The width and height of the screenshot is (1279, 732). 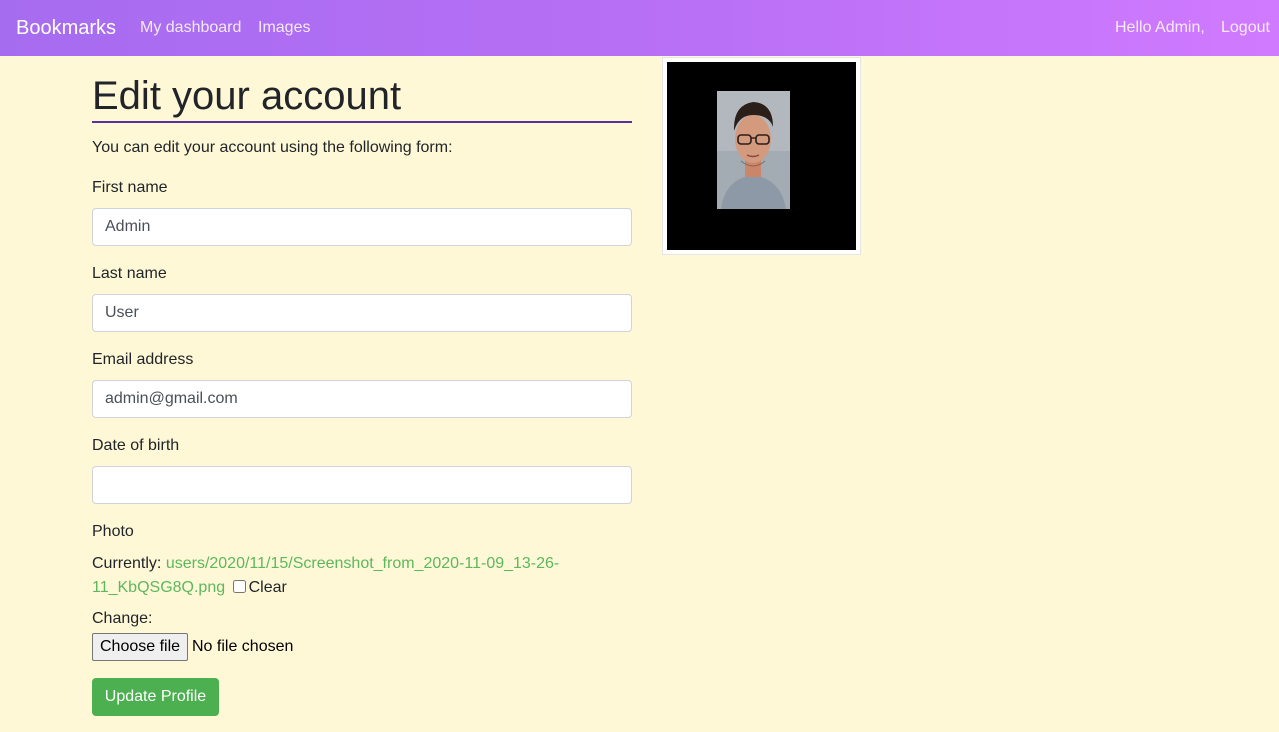 What do you see at coordinates (155, 697) in the screenshot?
I see `update-profile-button: Update Profile` at bounding box center [155, 697].